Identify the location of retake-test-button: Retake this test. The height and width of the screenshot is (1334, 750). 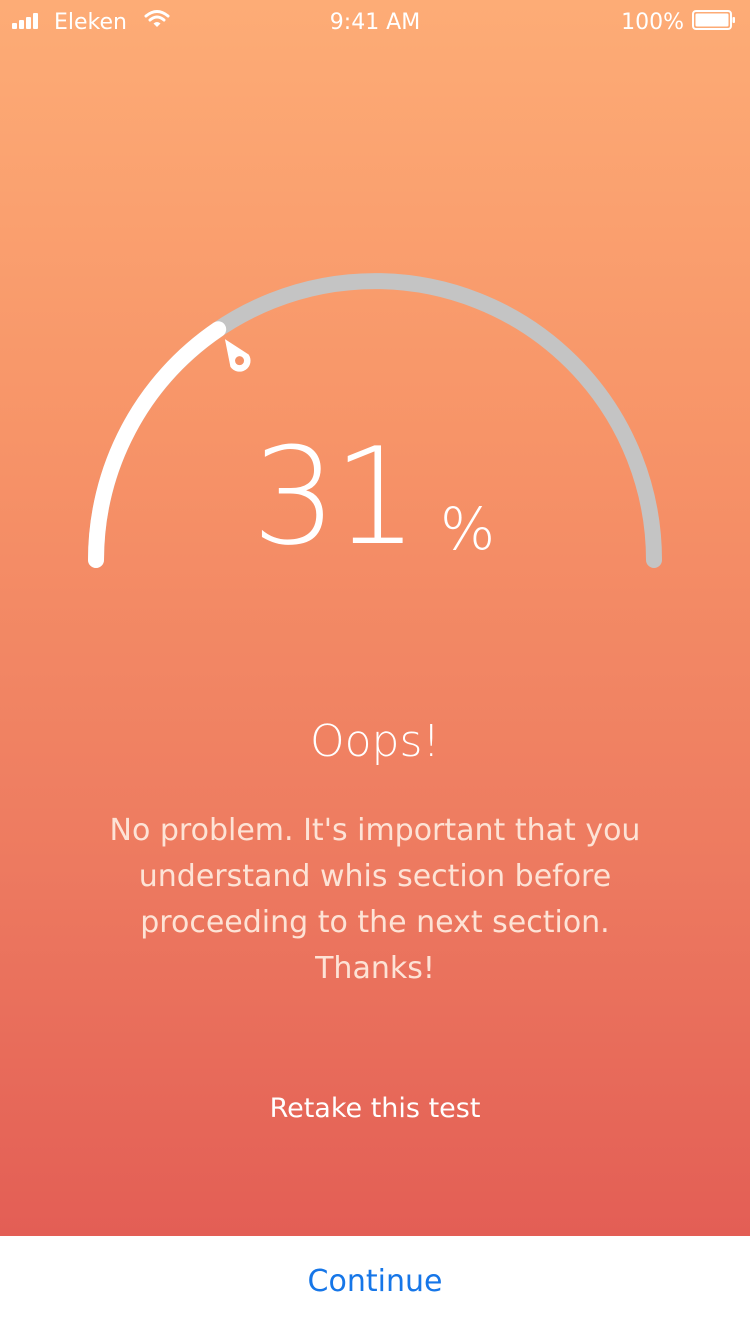
(375, 1108).